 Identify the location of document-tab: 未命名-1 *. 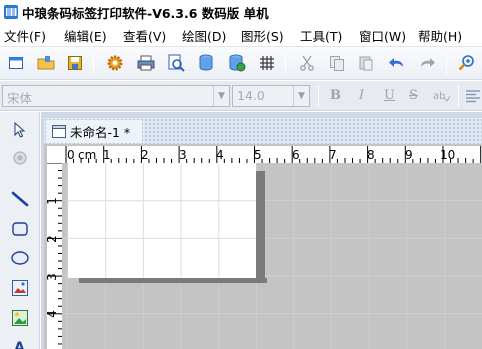
(94, 131).